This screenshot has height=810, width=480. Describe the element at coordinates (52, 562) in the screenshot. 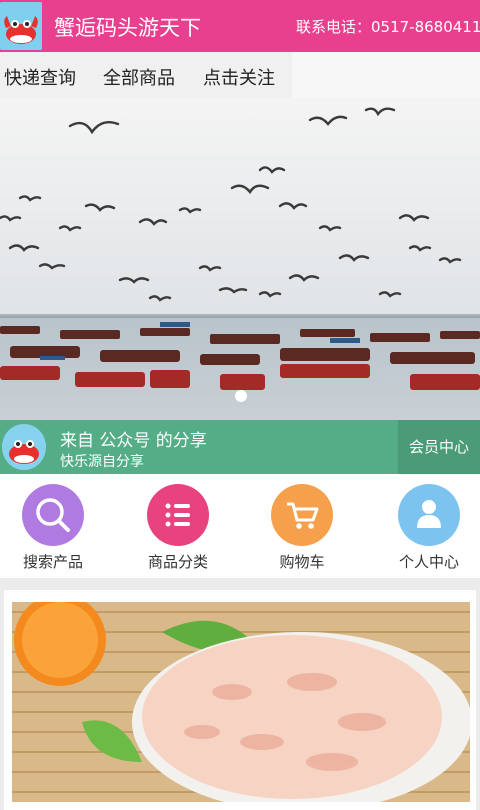

I see `quick-search-label: 搜索产品` at that location.